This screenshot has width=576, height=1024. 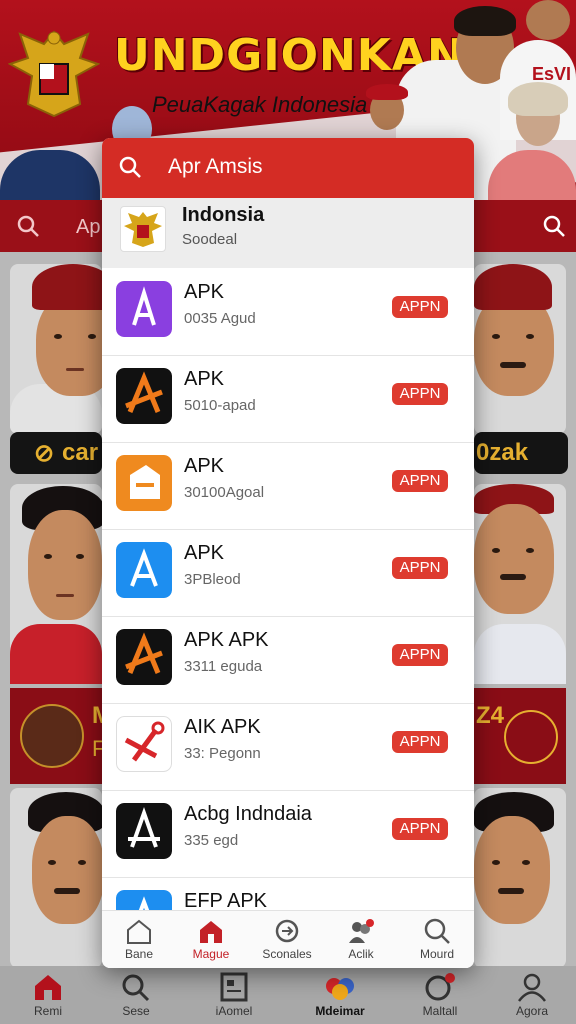 What do you see at coordinates (552, 74) in the screenshot?
I see `shirt-text: EsVI` at bounding box center [552, 74].